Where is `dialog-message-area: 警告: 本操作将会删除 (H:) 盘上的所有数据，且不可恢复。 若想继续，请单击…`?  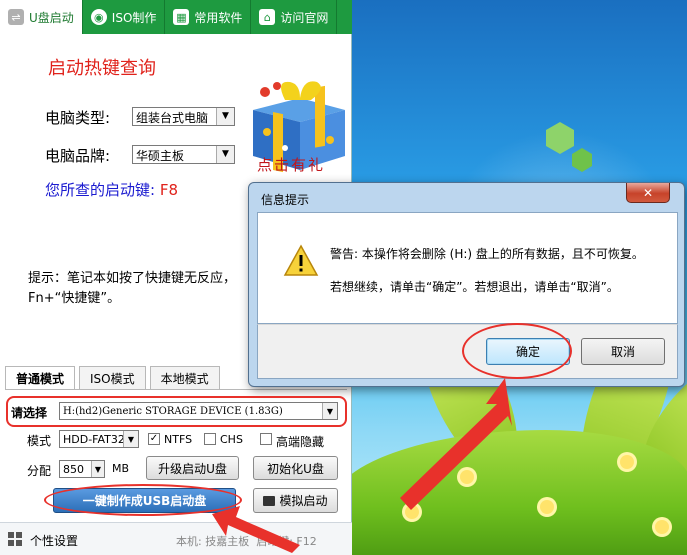
dialog-message-area: 警告: 本操作将会删除 (H:) 盘上的所有数据，且不可恢复。 若想继续，请单击… is located at coordinates (467, 268).